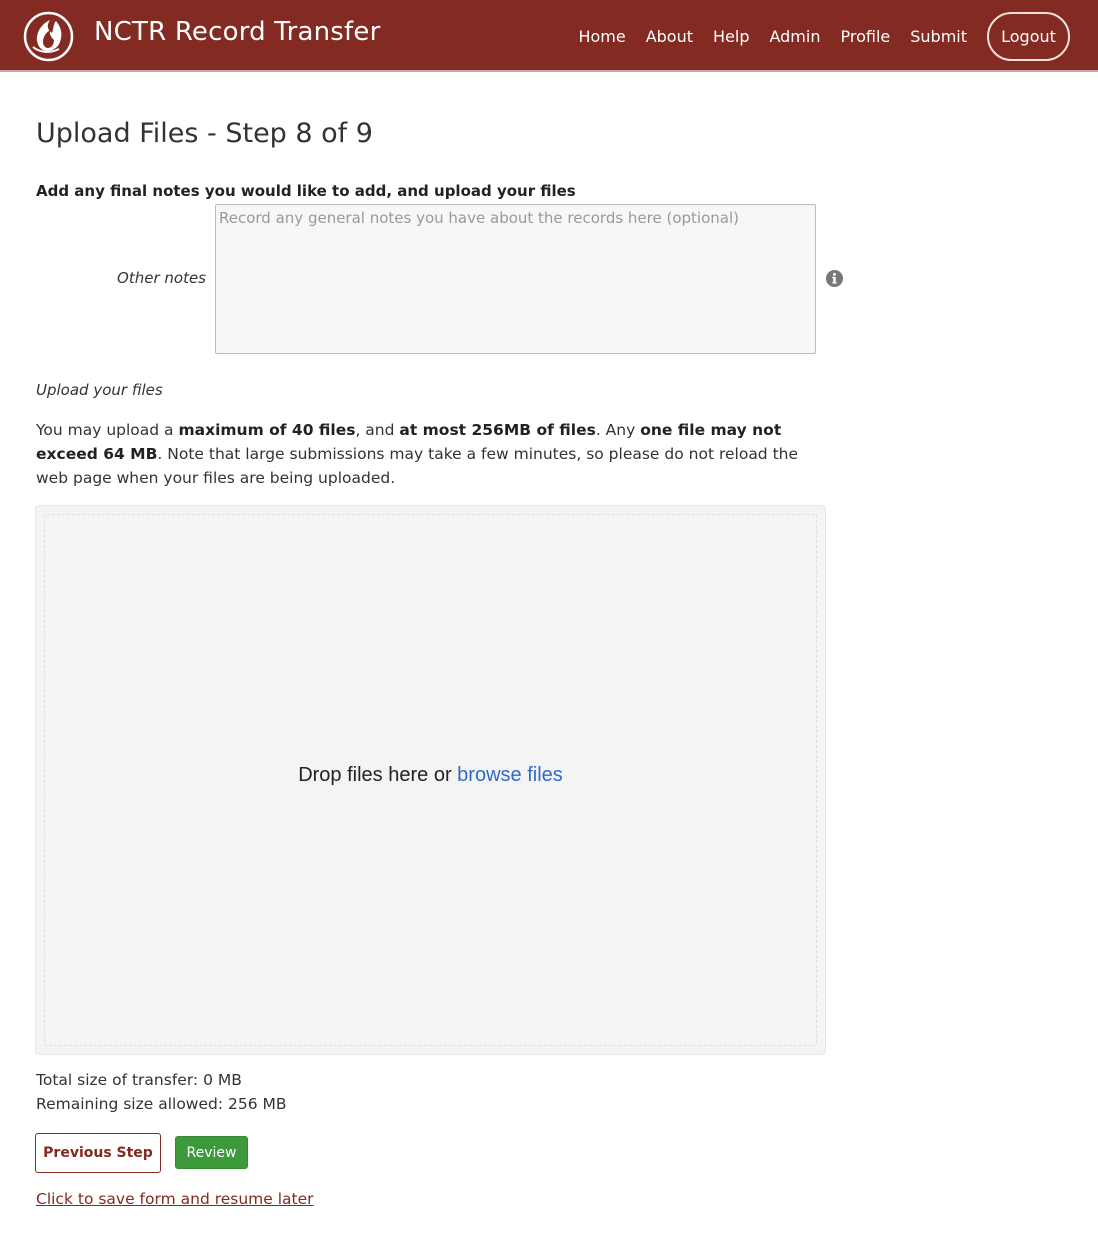  Describe the element at coordinates (1028, 36) in the screenshot. I see `logout-button: Logout` at that location.